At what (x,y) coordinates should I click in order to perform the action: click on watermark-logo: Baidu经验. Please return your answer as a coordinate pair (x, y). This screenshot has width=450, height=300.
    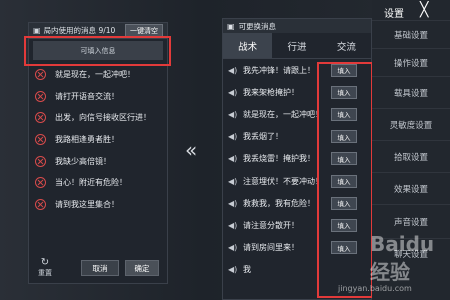
    Looking at the image, I should click on (402, 258).